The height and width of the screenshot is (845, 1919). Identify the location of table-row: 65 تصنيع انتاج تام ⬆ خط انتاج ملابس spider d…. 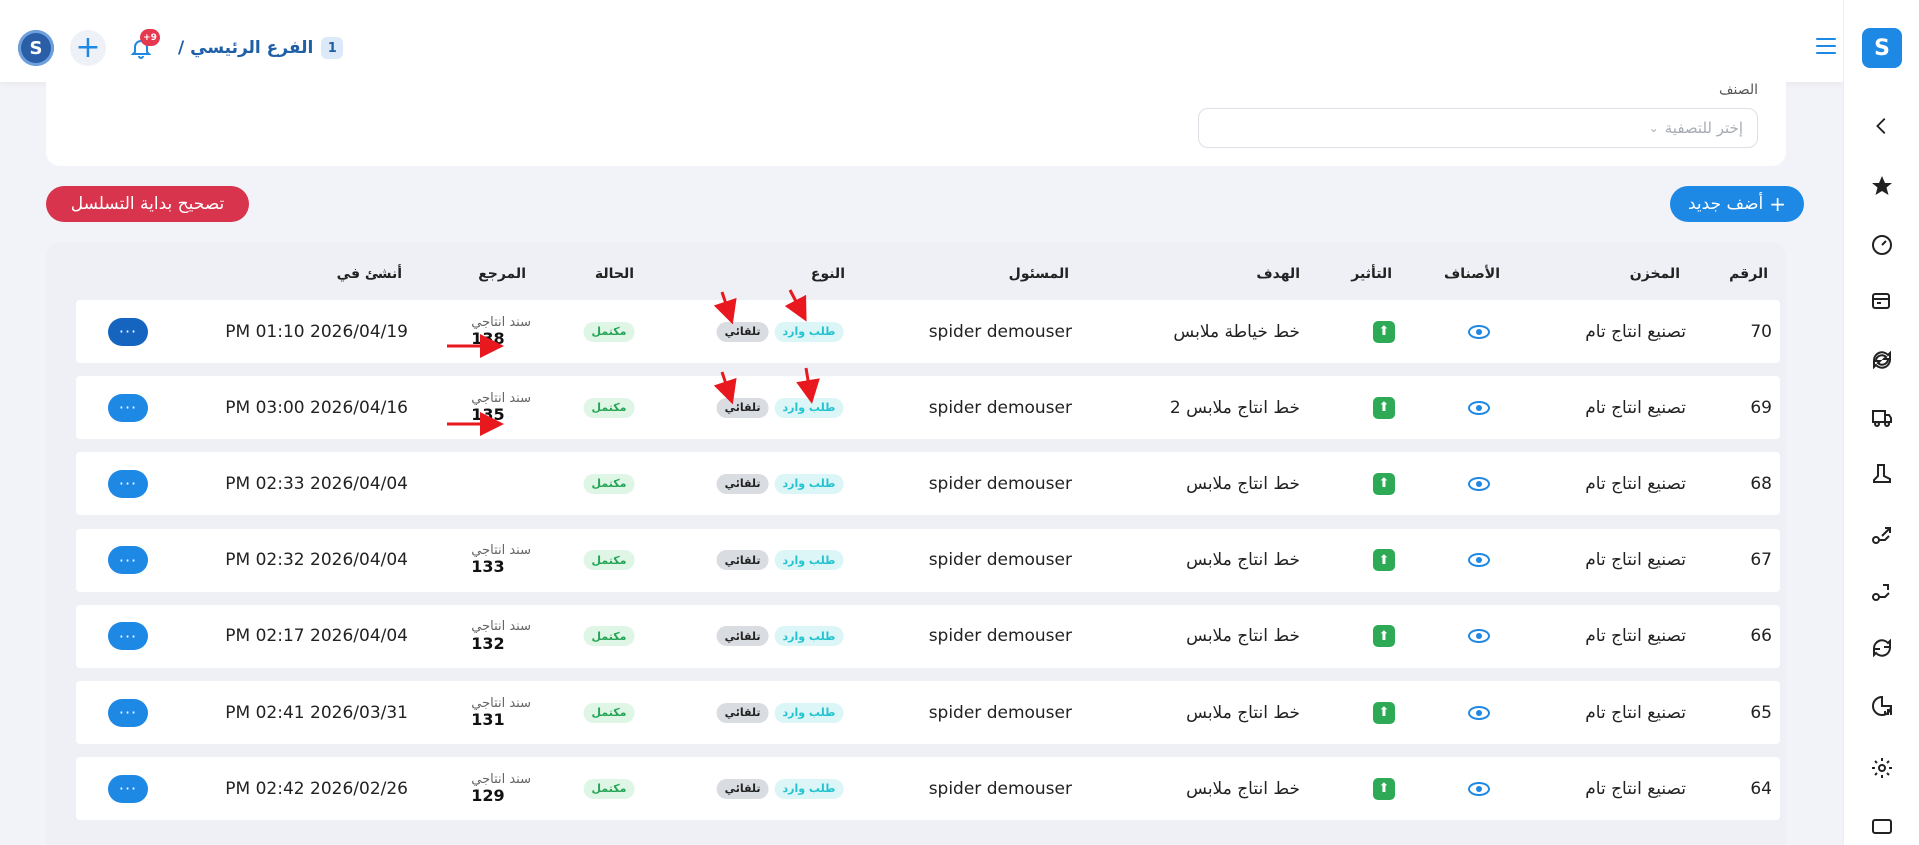
(928, 712).